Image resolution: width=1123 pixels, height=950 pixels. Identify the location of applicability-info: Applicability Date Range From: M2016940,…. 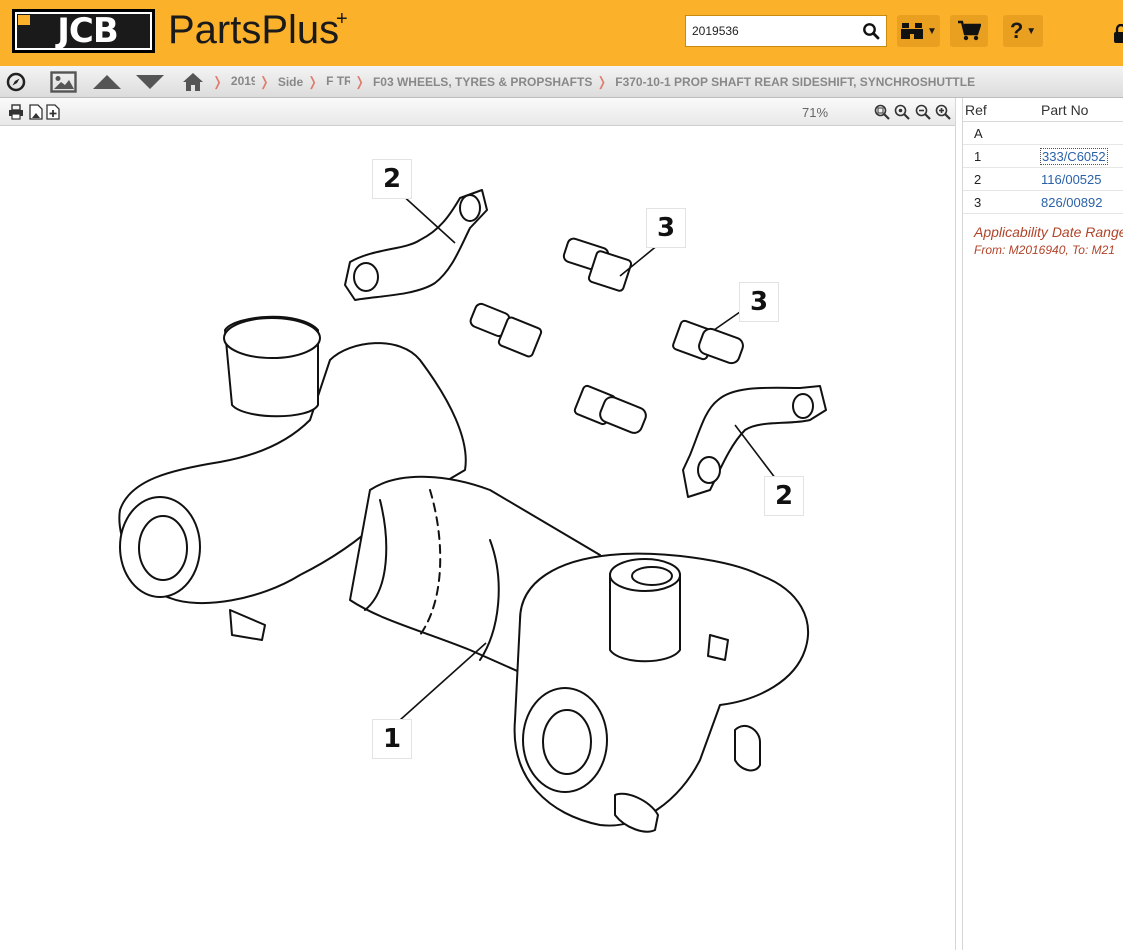
(1048, 240).